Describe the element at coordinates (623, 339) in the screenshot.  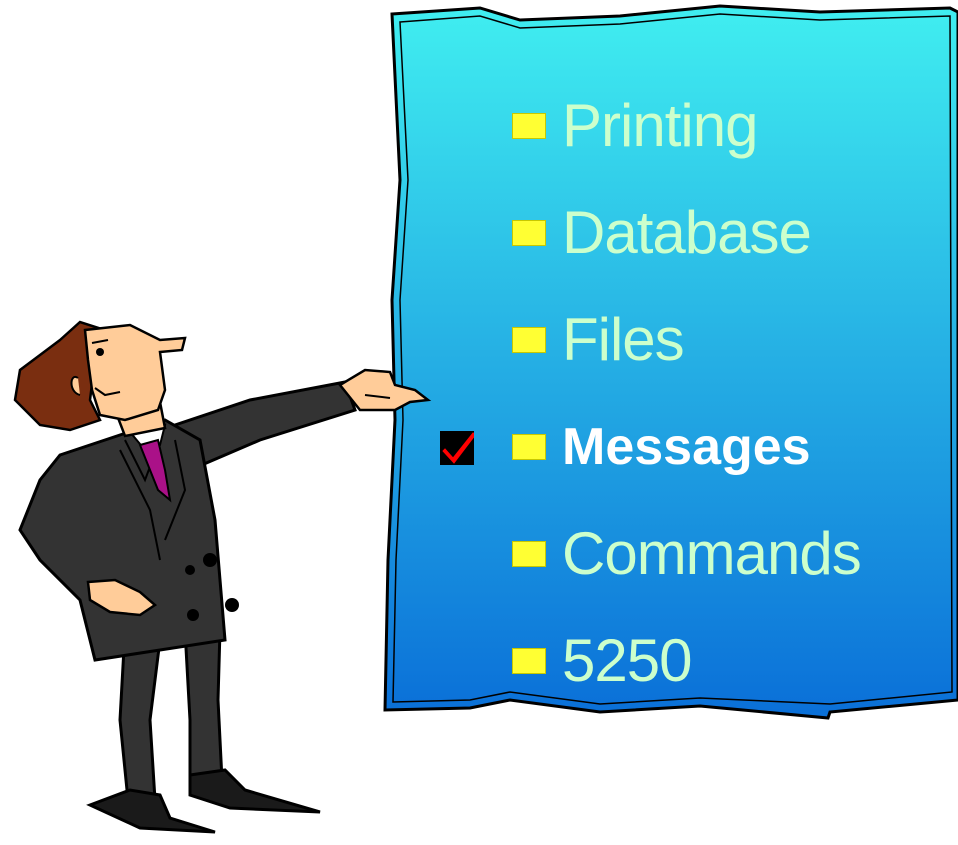
I see `menu-item-label: Files` at that location.